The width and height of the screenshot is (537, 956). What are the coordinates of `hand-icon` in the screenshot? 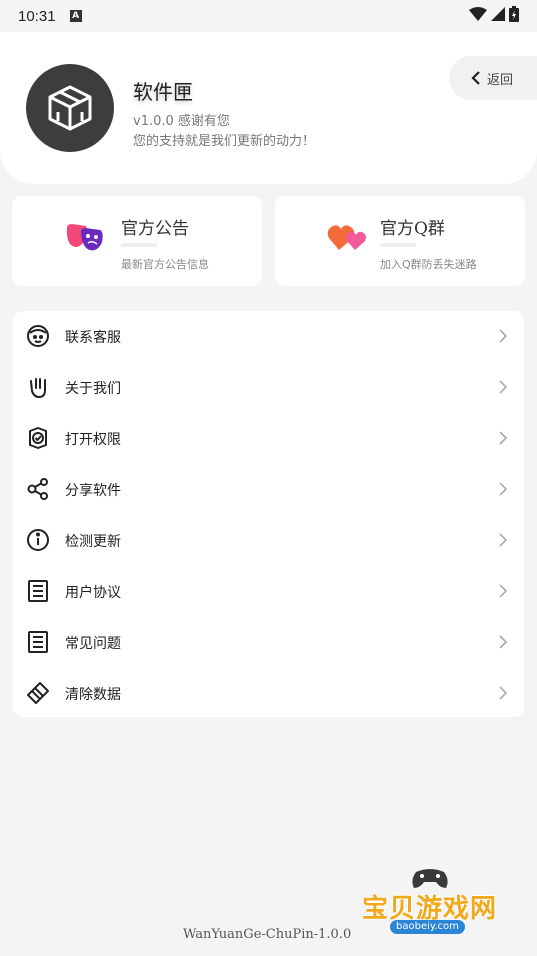 It's located at (38, 388).